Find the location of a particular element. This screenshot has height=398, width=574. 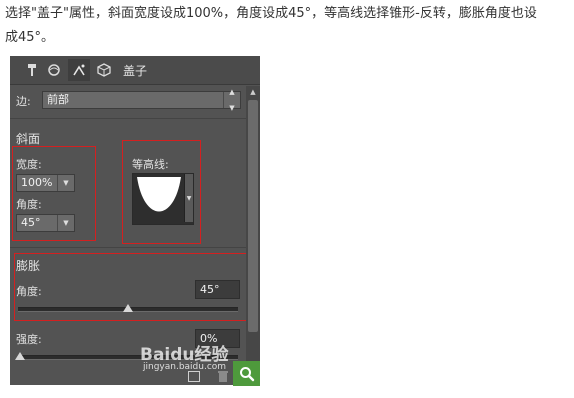

highlight-box-inflate is located at coordinates (131, 287).